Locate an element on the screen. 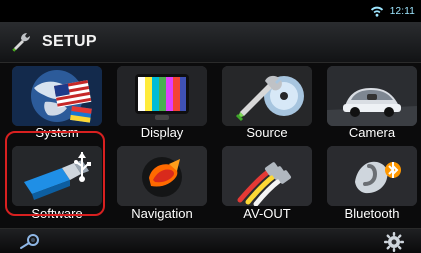 This screenshot has height=253, width=421. bluetooth-label: Bluetooth is located at coordinates (372, 213).